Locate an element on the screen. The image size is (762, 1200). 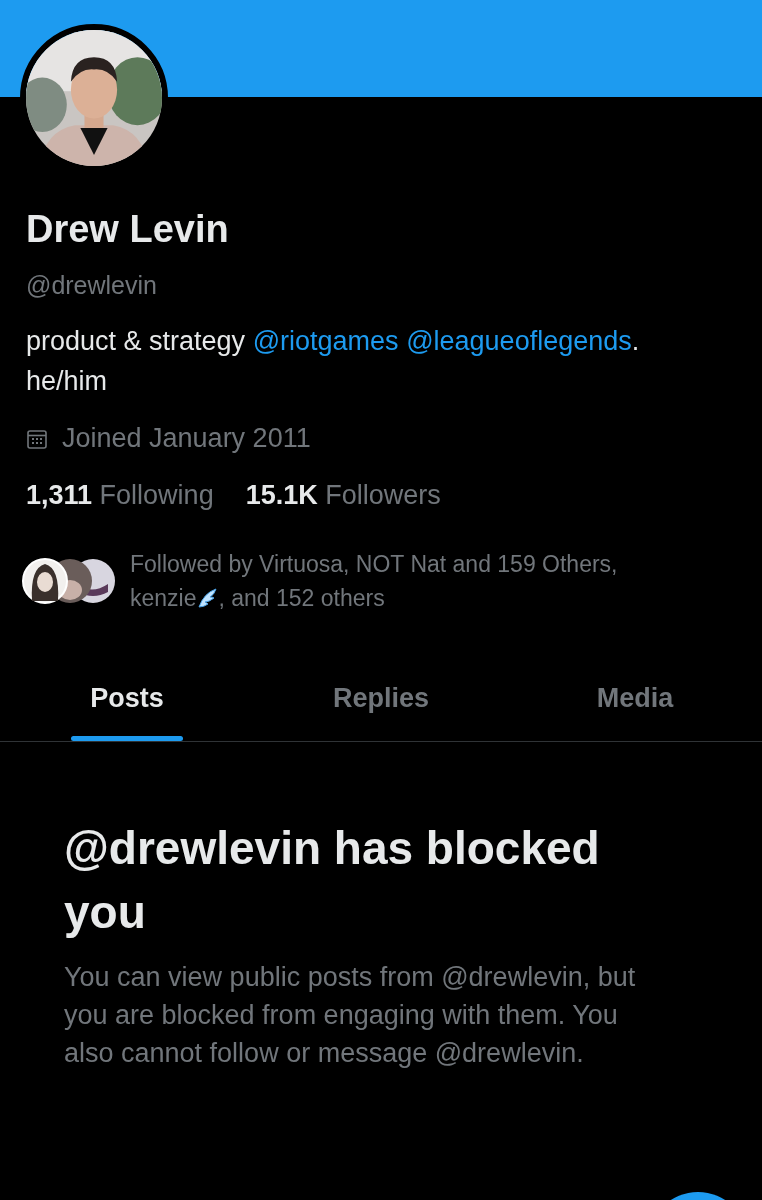
username: @drewlevin is located at coordinates (91, 285).